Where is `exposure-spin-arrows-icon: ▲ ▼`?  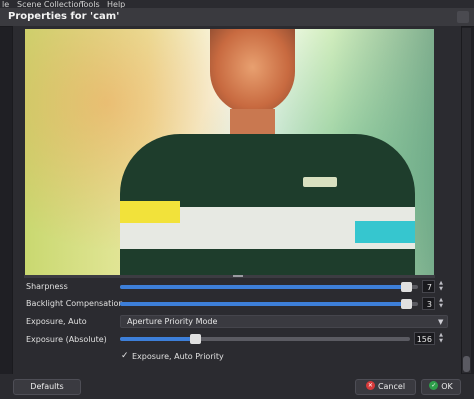 exposure-spin-arrows-icon: ▲ ▼ is located at coordinates (441, 338).